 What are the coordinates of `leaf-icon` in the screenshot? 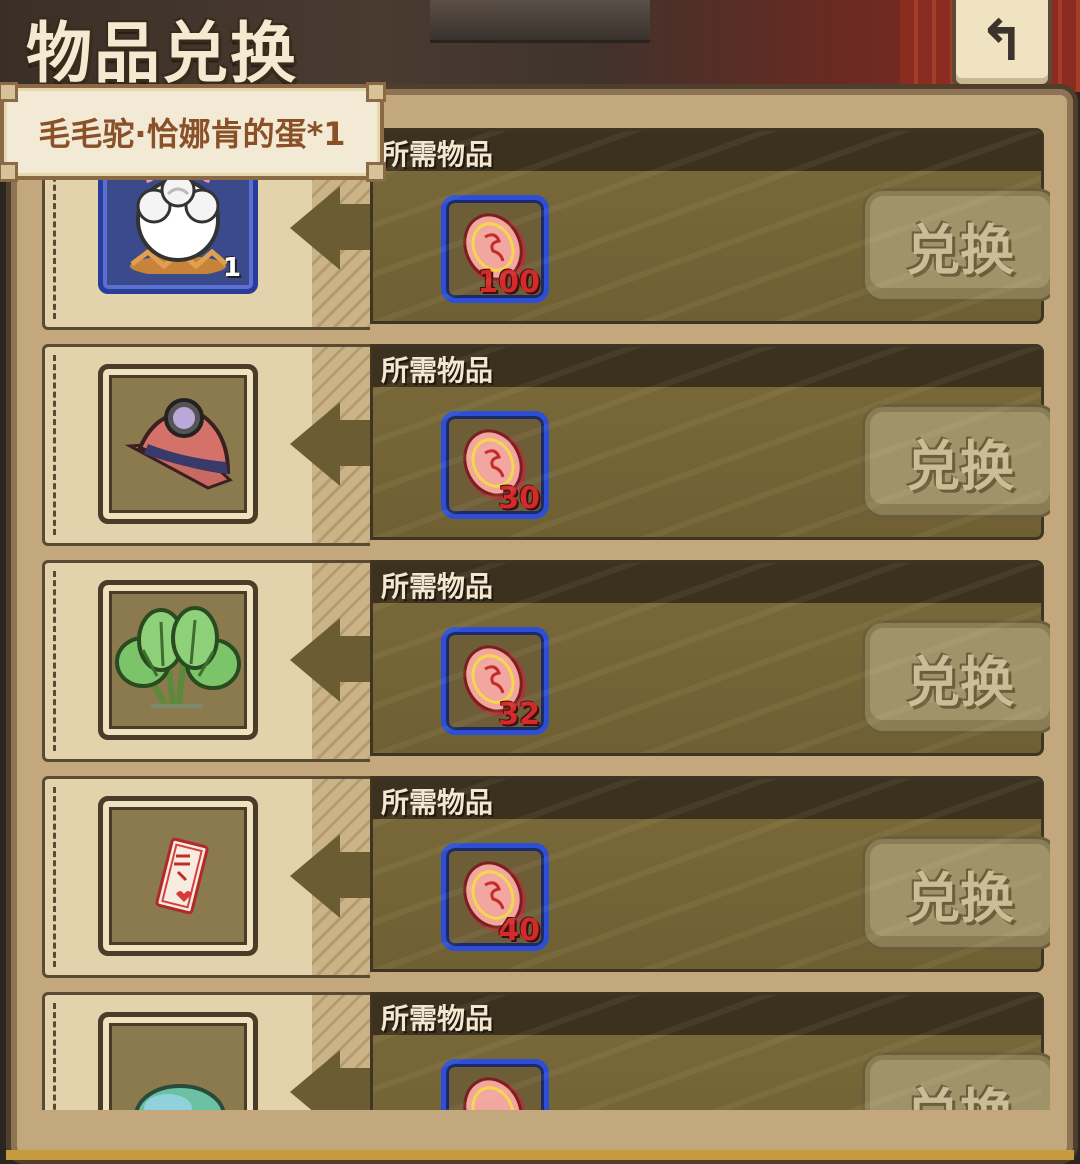 It's located at (180, 1097).